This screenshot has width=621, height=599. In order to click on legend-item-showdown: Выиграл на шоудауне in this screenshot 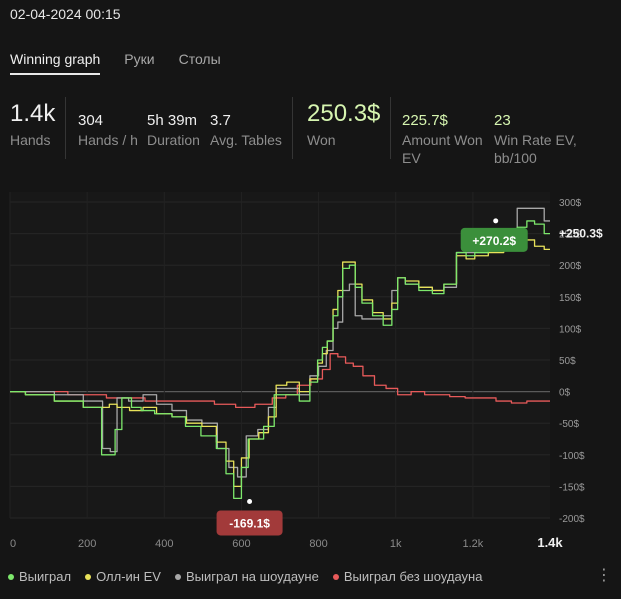, I will do `click(246, 576)`.